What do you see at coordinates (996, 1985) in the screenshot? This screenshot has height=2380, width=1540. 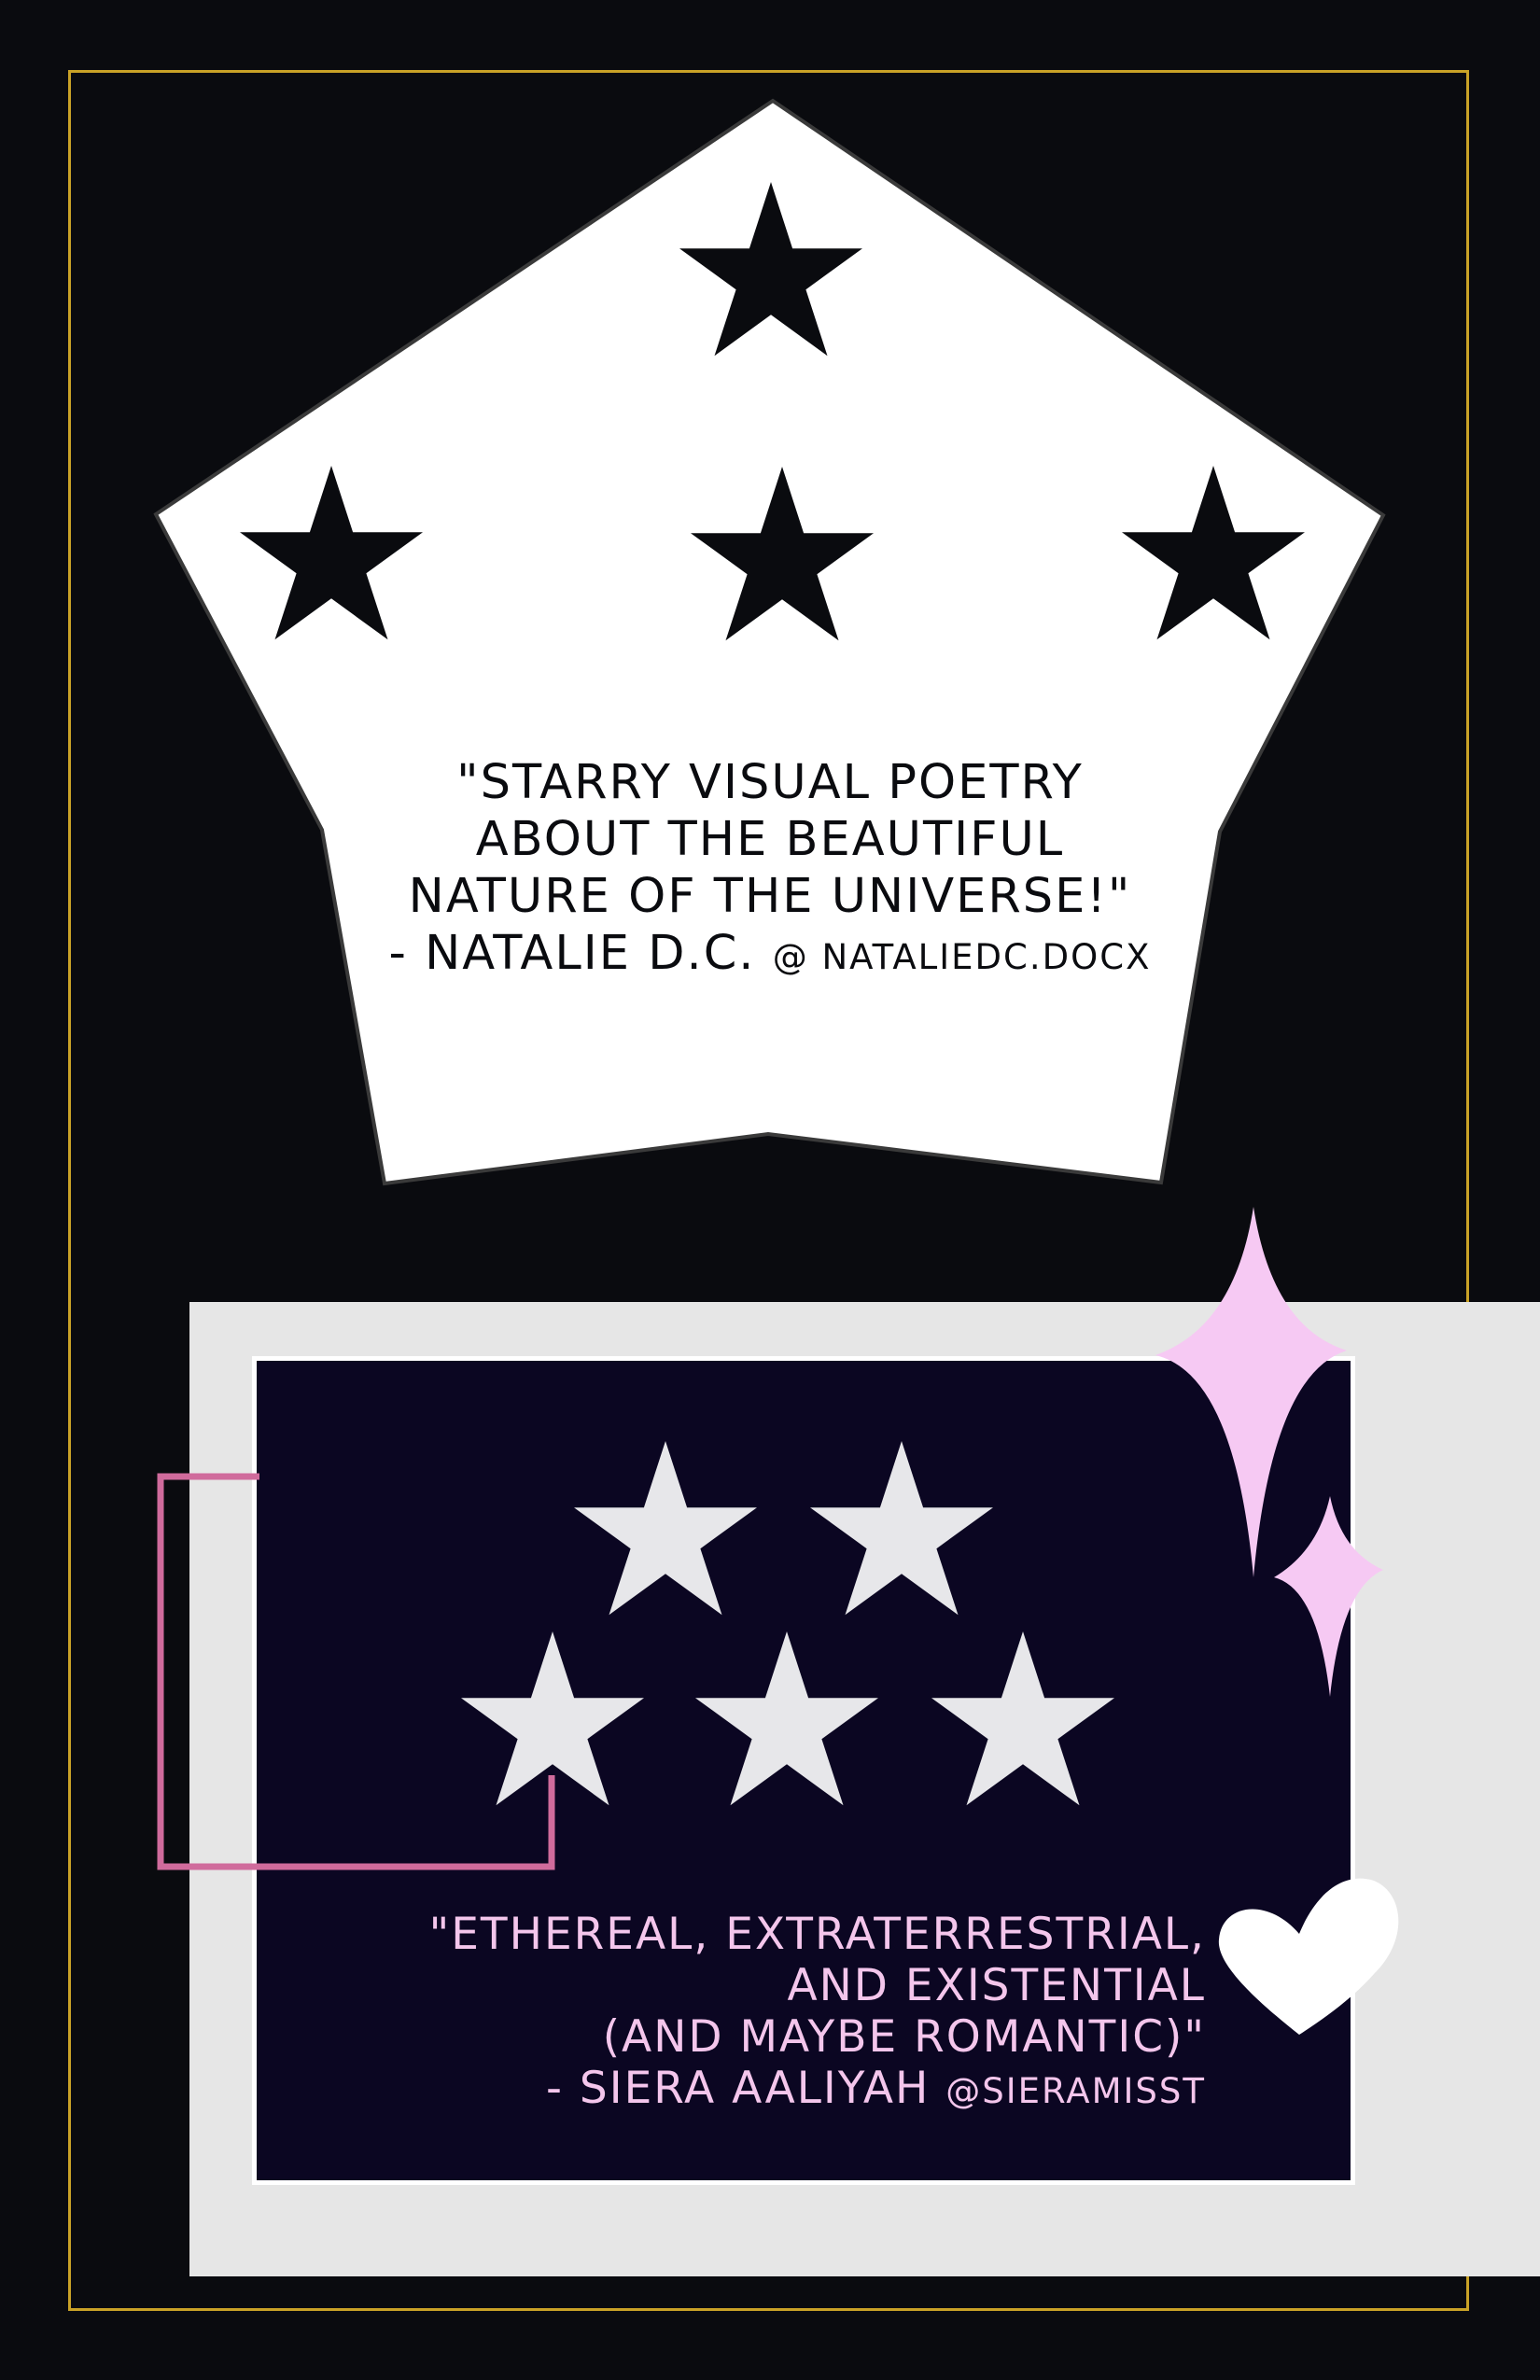 I see `bottom-quote-line-2: AND EXISTENTIAL` at bounding box center [996, 1985].